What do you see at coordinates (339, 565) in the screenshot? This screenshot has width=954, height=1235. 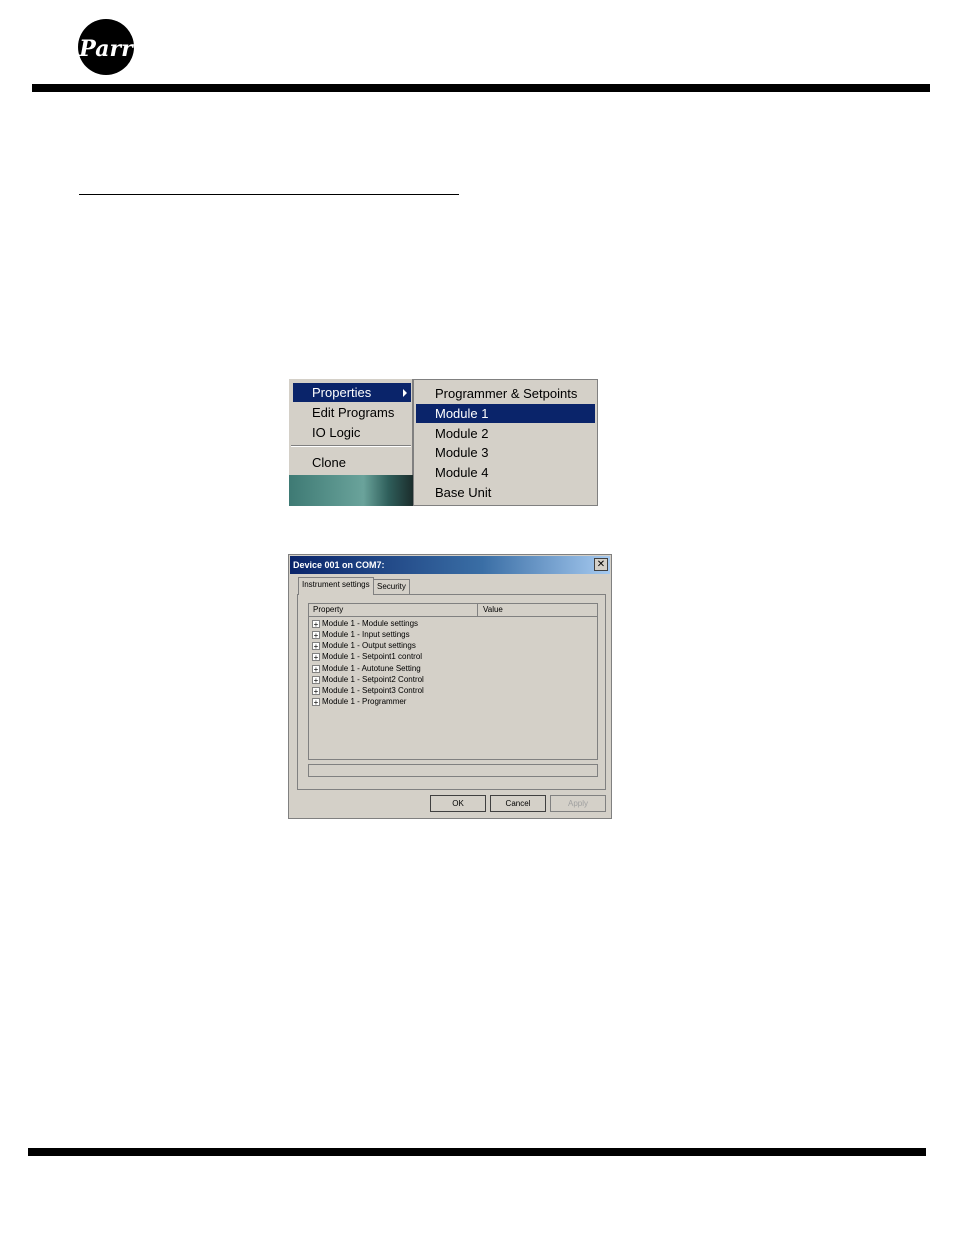 I see `dialog-title: Device 001 on COM7:` at bounding box center [339, 565].